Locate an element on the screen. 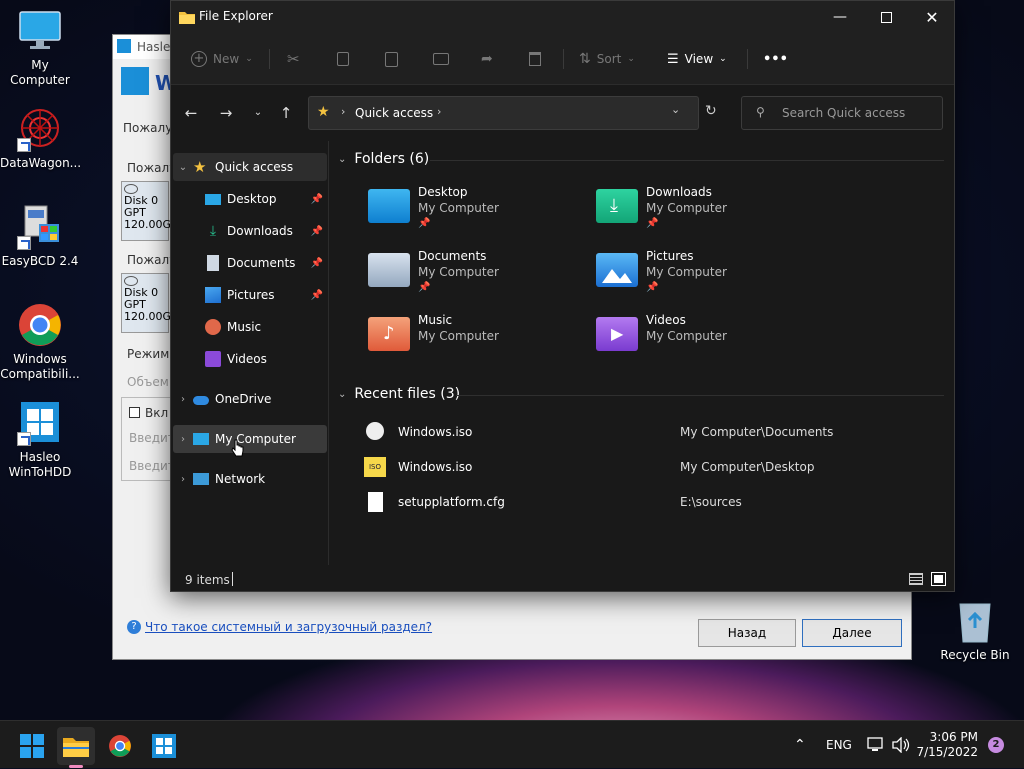 The image size is (1024, 769). recent-file-row: setupplatform.cfg E:\sources is located at coordinates (640, 504).